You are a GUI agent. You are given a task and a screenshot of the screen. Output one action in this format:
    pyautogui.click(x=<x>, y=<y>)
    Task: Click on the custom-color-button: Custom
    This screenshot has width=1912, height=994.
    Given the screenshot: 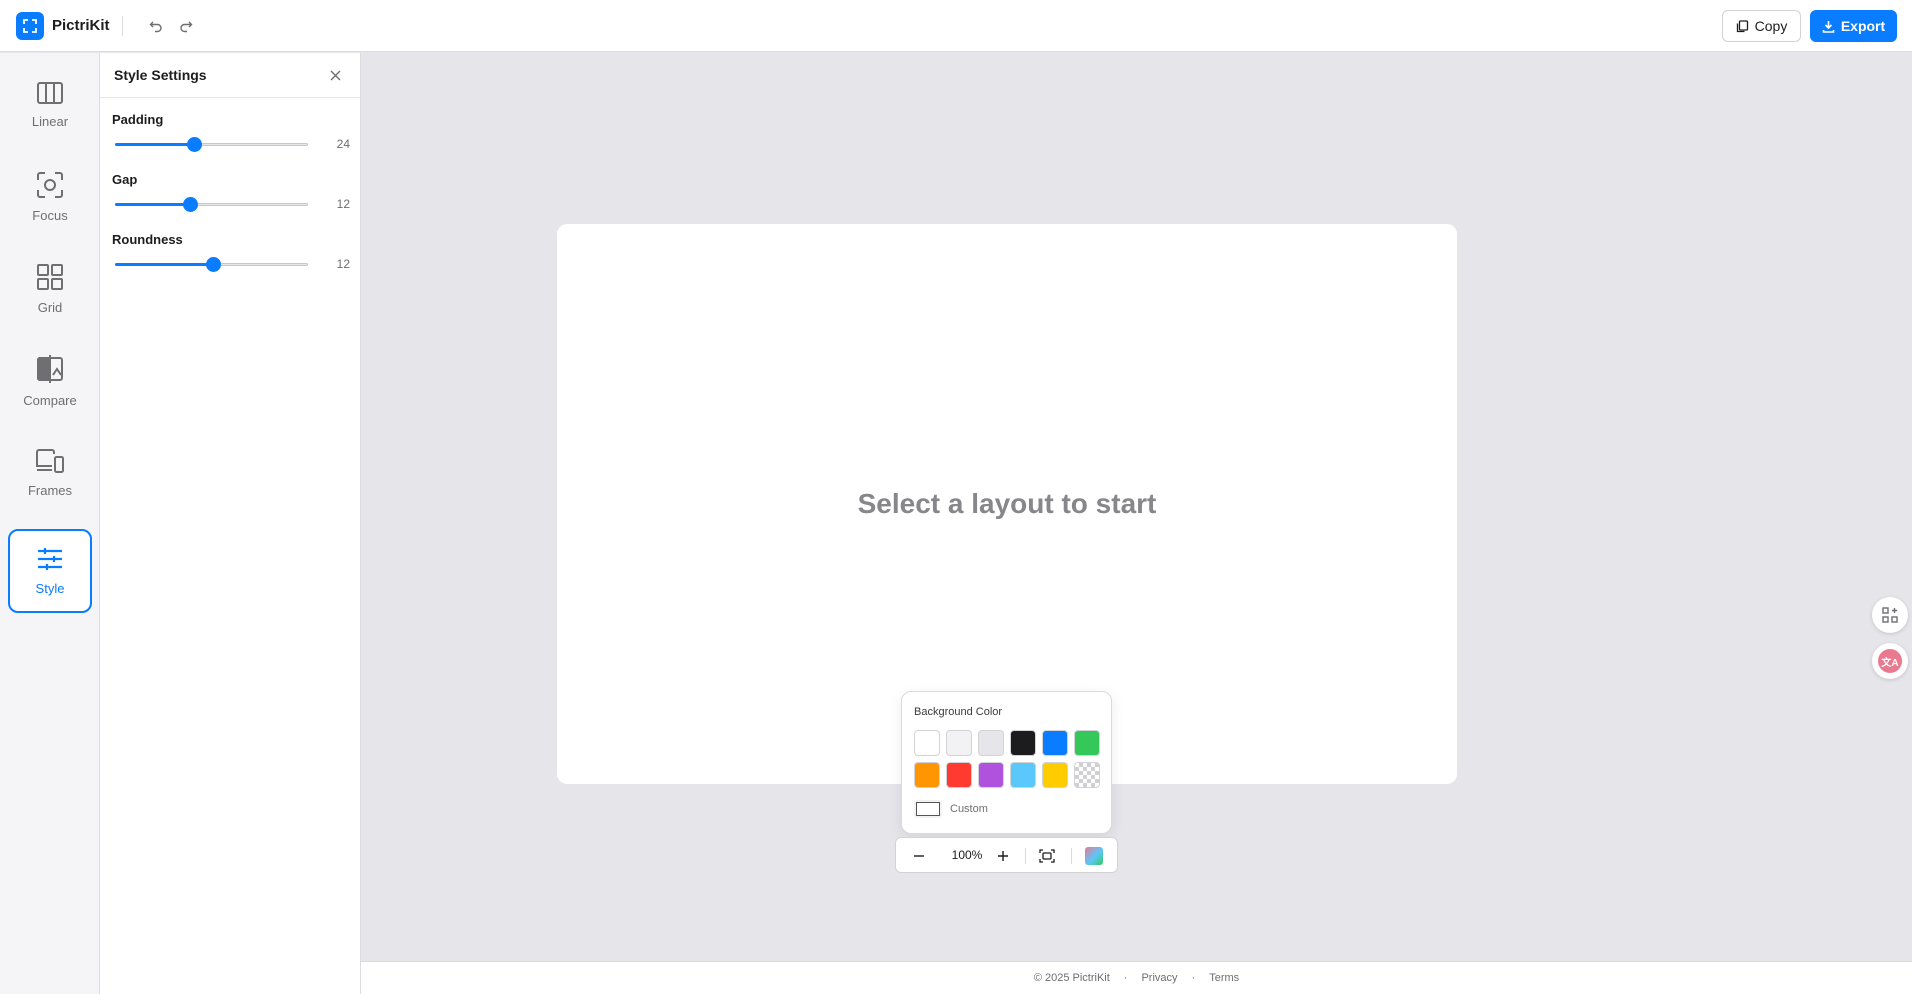 What is the action you would take?
    pyautogui.click(x=951, y=809)
    